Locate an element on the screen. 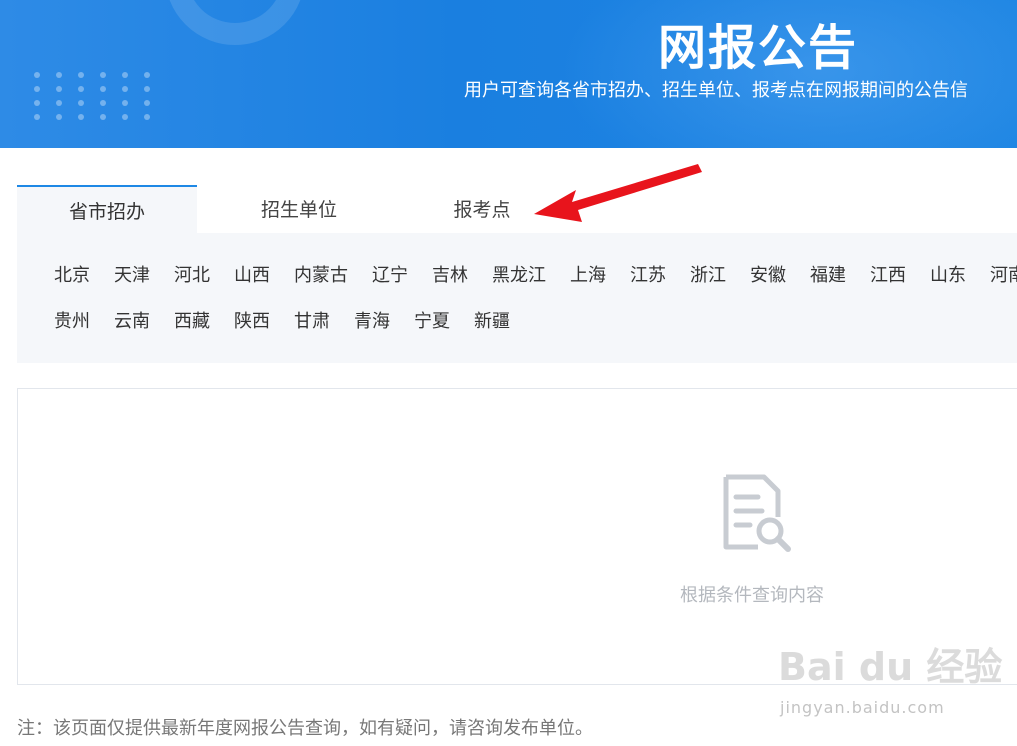  province-link: 新疆 is located at coordinates (492, 320).